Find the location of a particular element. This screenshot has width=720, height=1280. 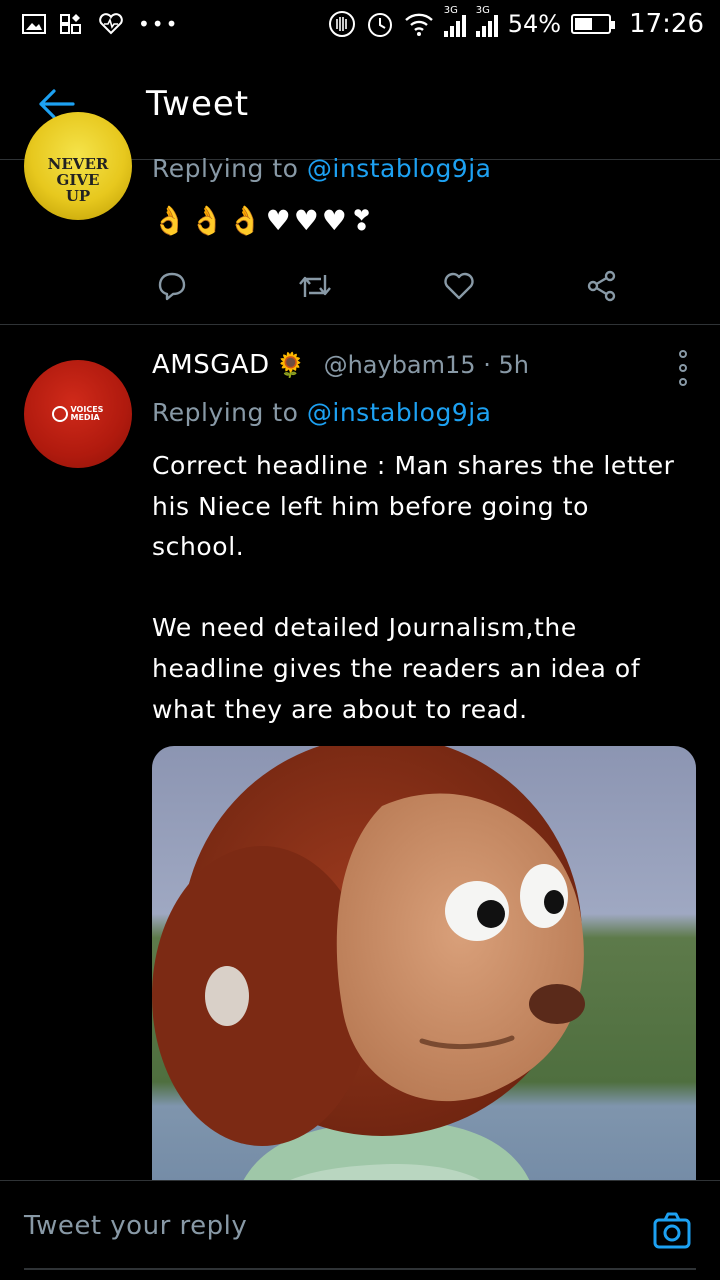

retweet-button is located at coordinates (315, 286).